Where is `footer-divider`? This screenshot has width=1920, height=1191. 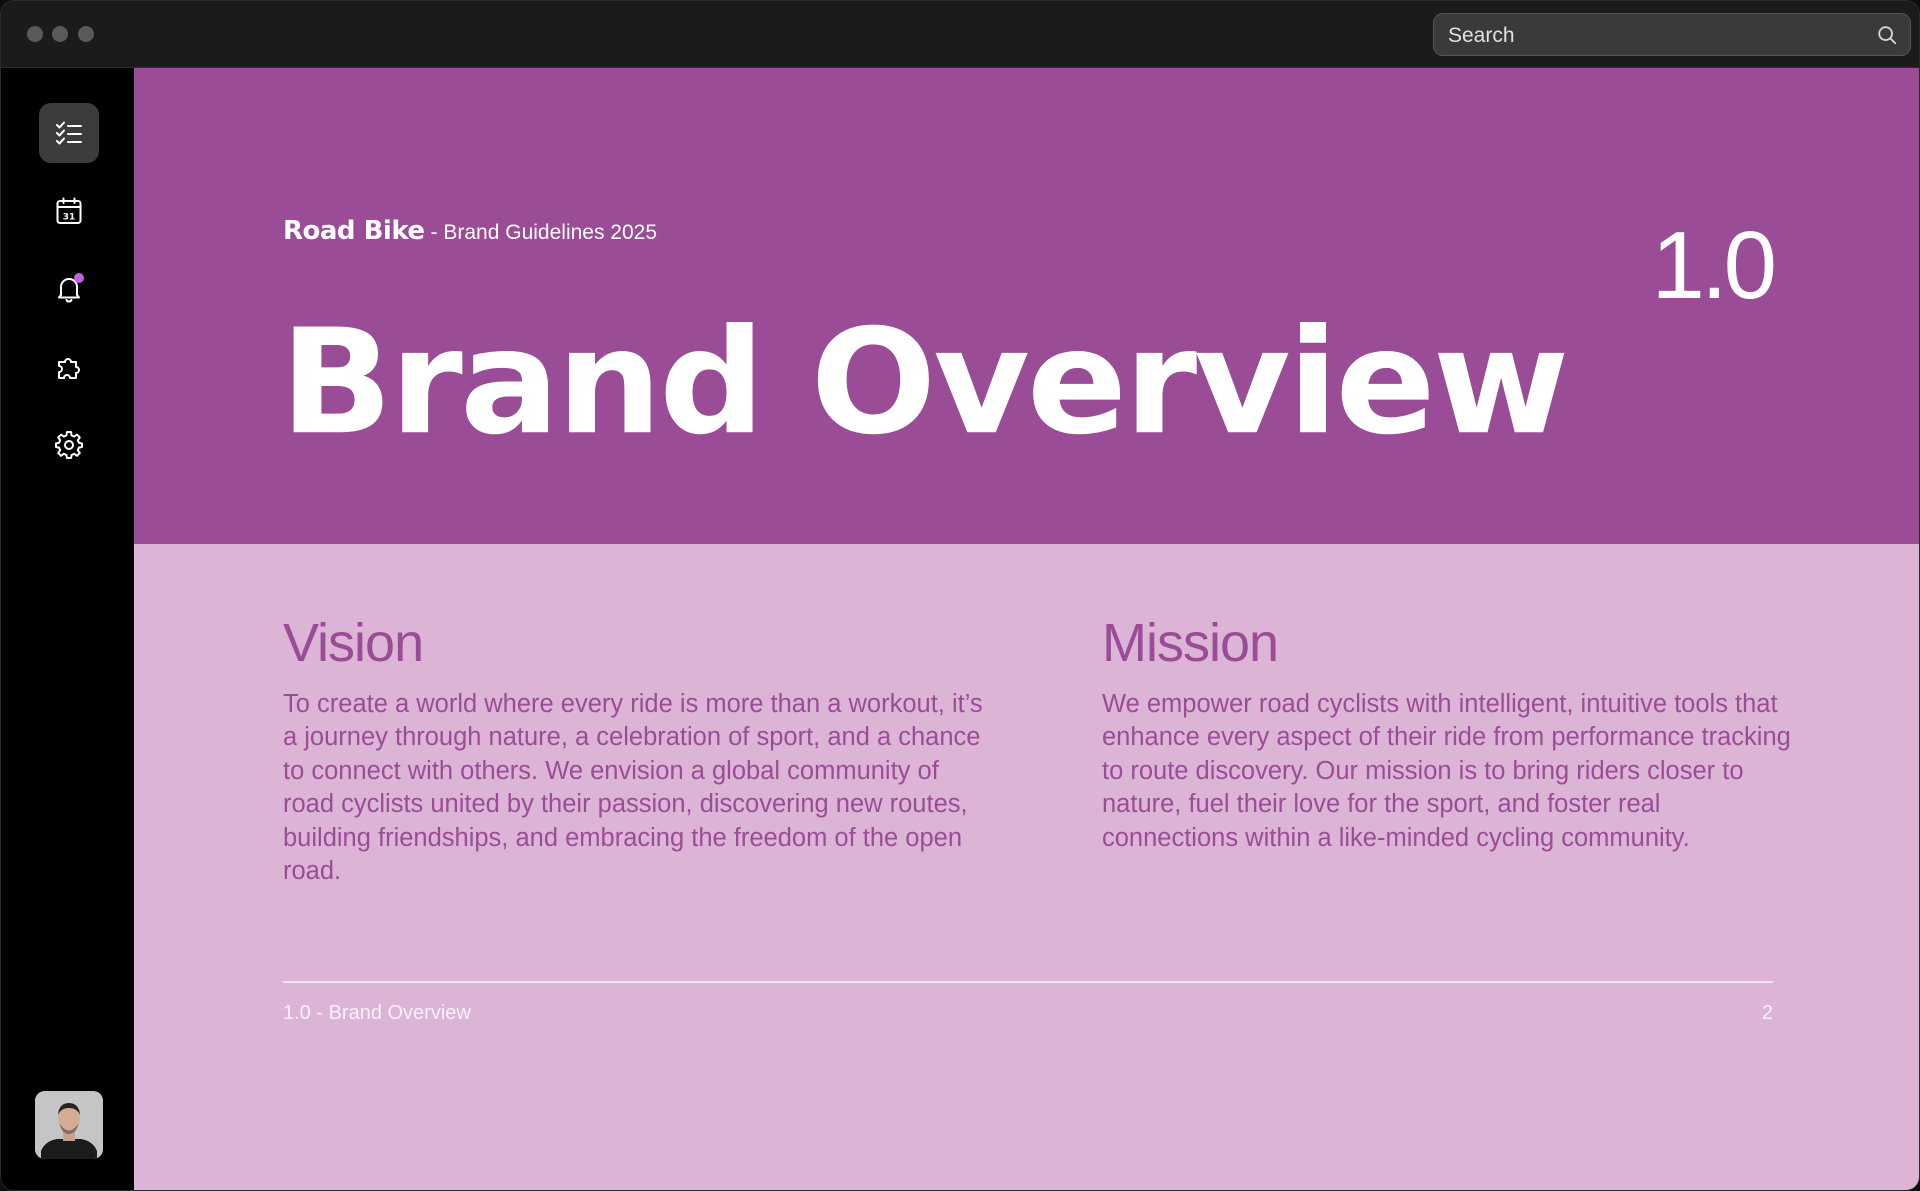 footer-divider is located at coordinates (1028, 982).